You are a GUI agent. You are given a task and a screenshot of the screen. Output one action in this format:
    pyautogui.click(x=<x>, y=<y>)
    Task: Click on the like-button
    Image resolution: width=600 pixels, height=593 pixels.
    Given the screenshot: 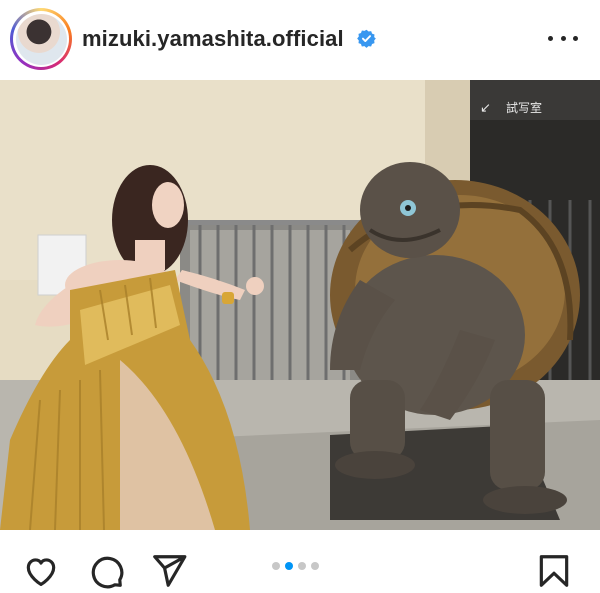 What is the action you would take?
    pyautogui.click(x=41, y=571)
    